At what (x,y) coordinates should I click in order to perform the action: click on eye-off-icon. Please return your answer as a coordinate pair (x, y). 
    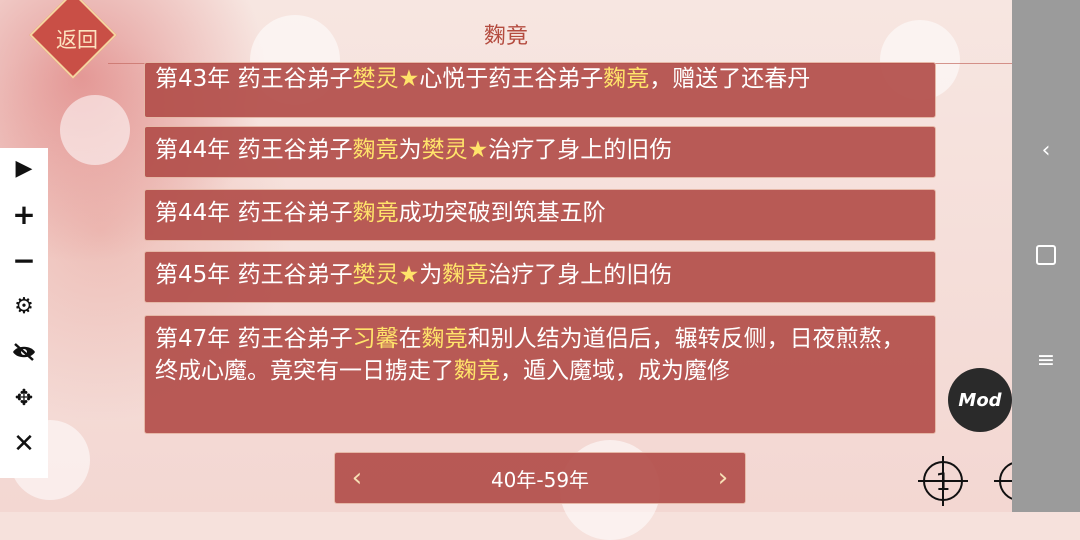
    Looking at the image, I should click on (24, 352).